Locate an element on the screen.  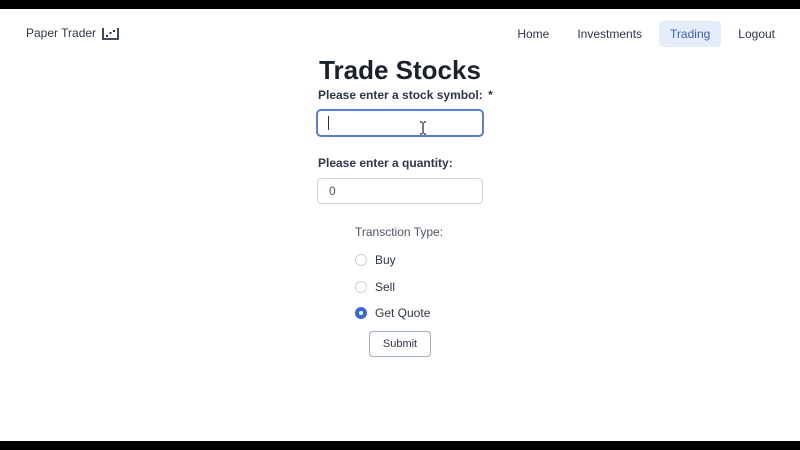
top-nav: Home Investments Trading Logout is located at coordinates (643, 34).